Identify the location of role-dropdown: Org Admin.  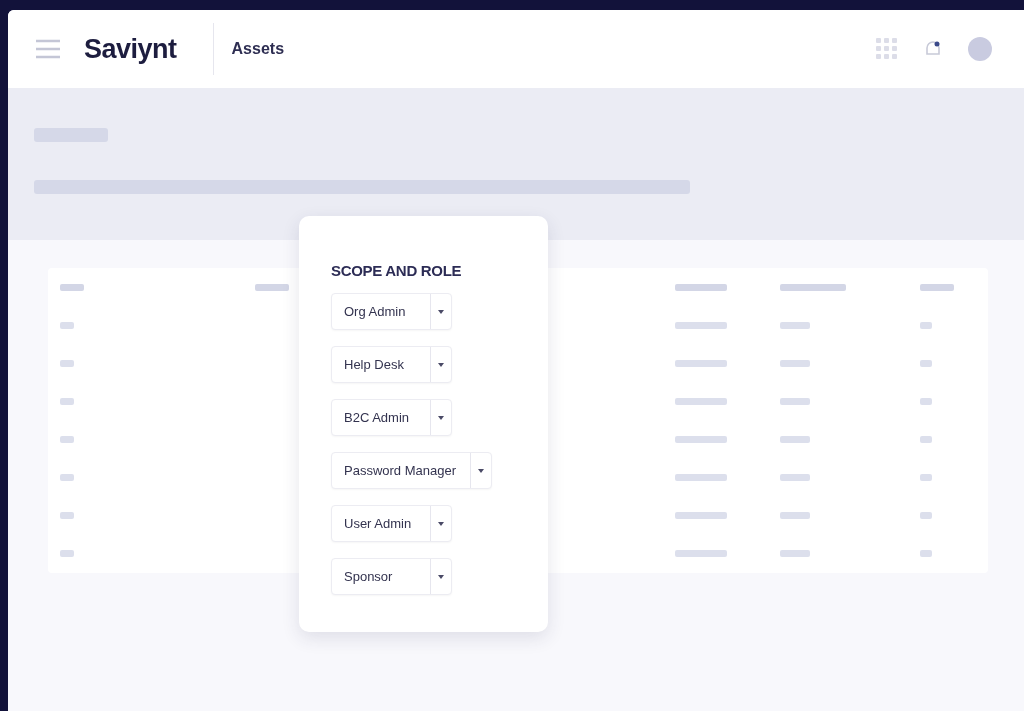
(391, 311).